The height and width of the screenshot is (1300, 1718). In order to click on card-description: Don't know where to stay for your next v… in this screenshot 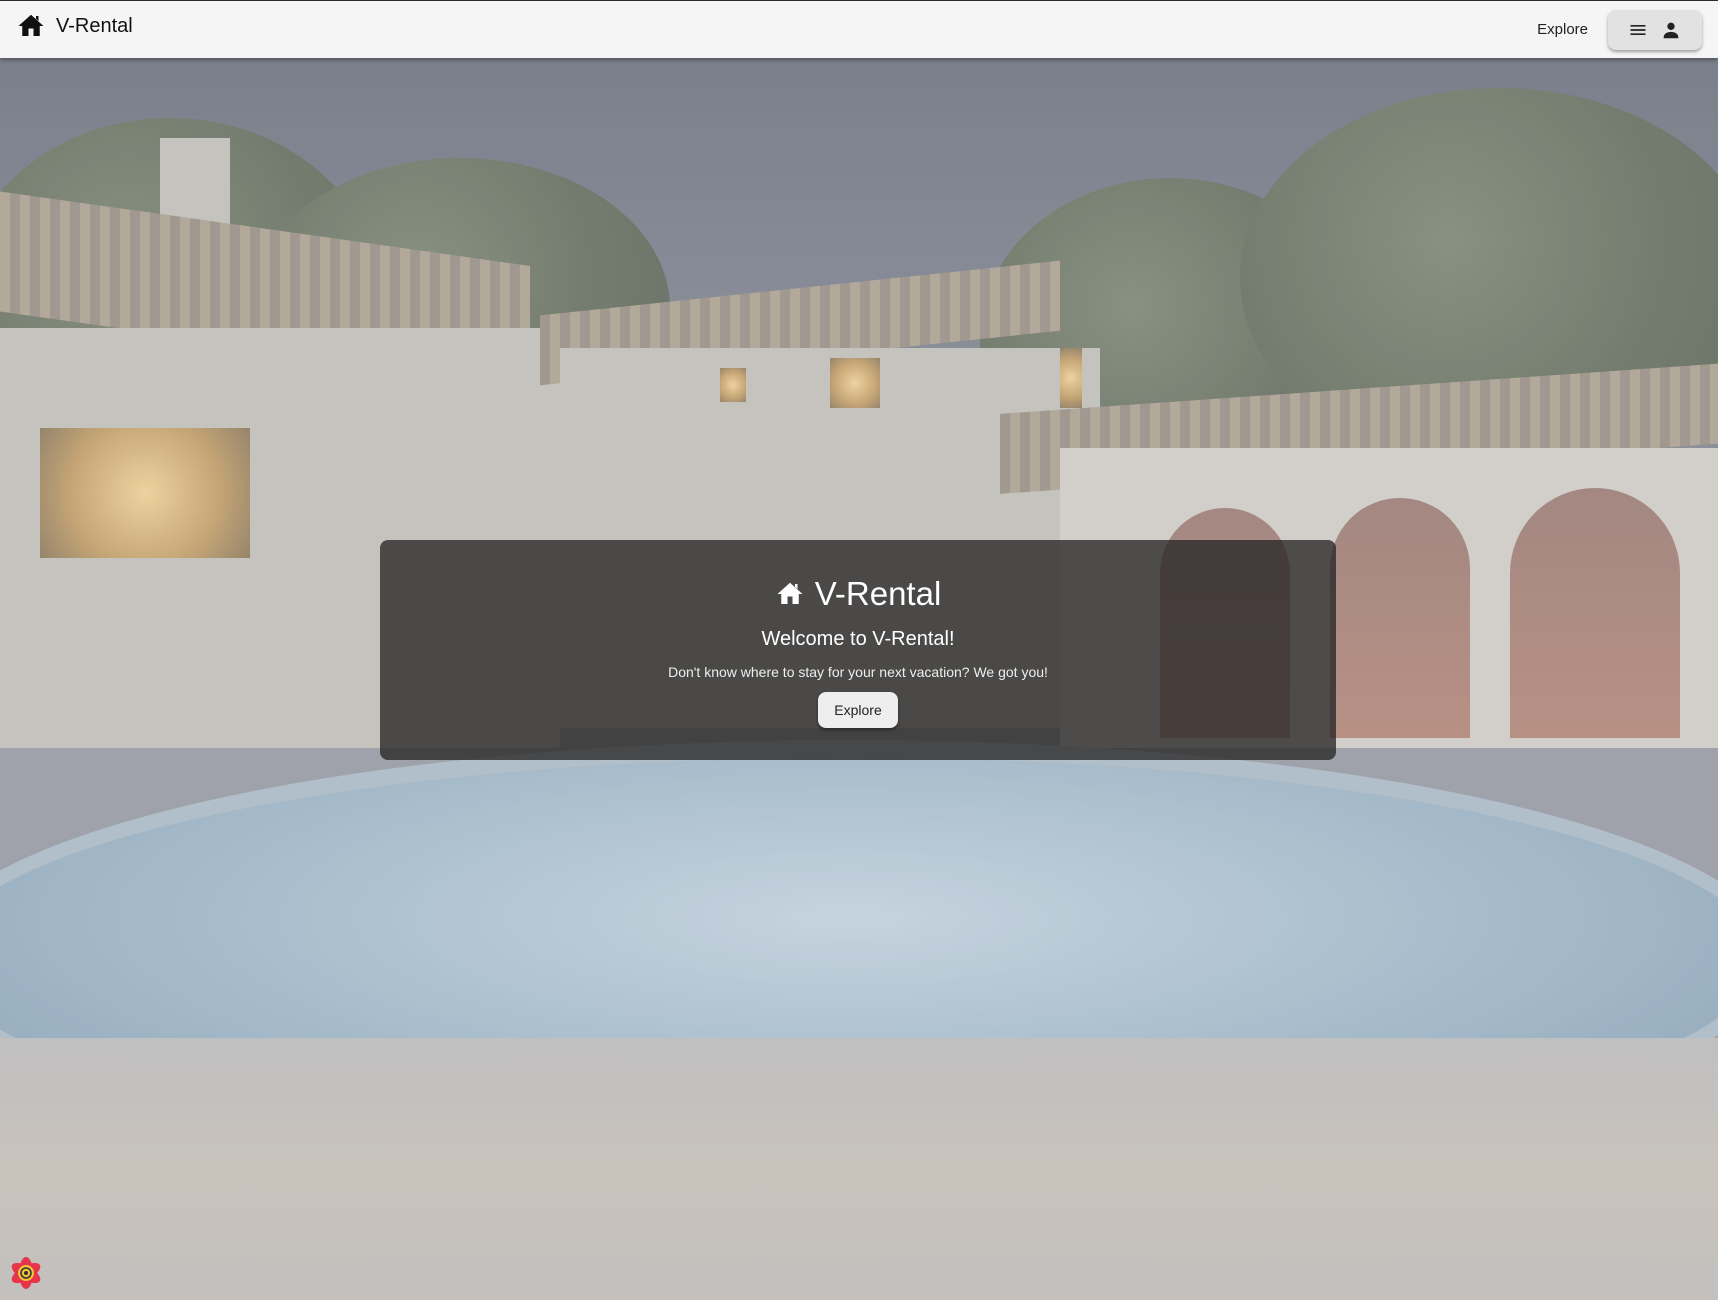, I will do `click(858, 672)`.